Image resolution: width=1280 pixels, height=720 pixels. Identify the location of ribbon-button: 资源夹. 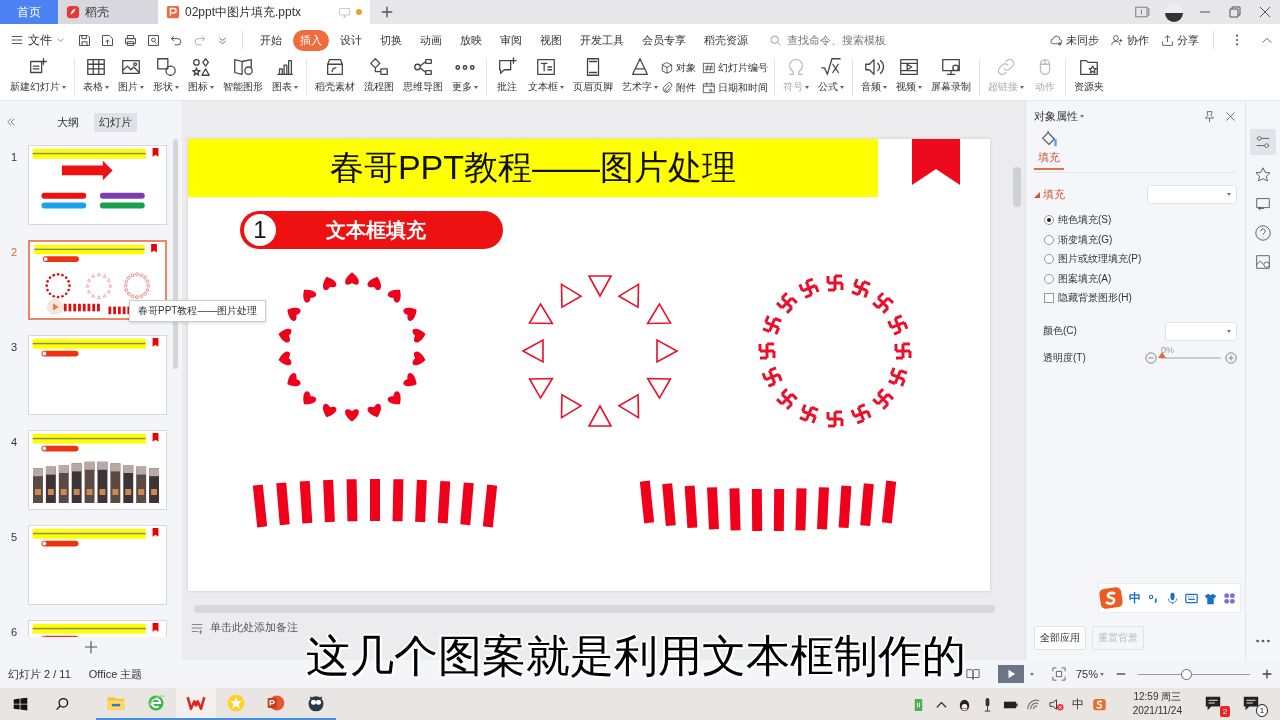
(1089, 75).